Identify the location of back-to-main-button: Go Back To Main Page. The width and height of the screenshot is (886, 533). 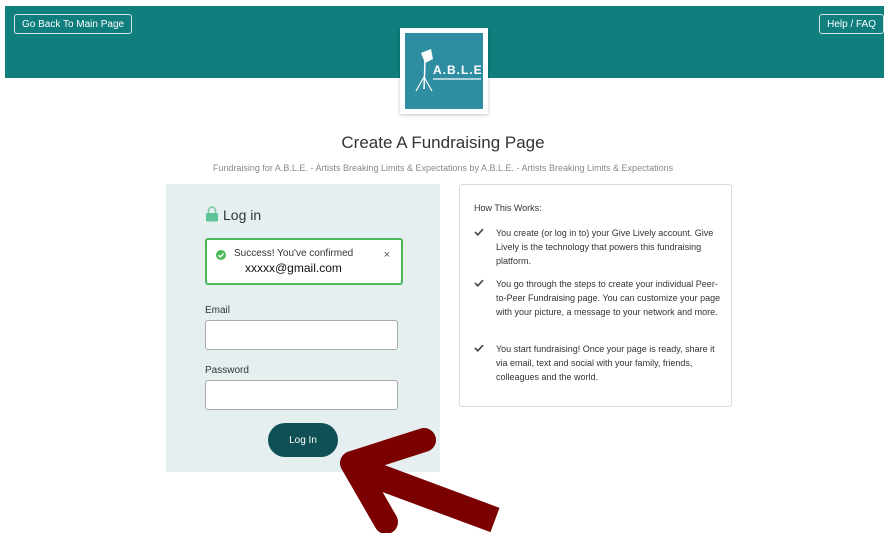
(73, 24).